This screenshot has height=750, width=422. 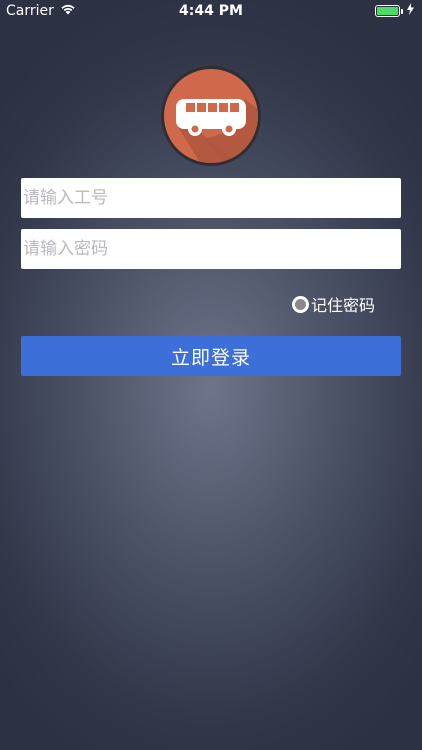 I want to click on status-bar: Carrier 4:44 PM, so click(x=211, y=11).